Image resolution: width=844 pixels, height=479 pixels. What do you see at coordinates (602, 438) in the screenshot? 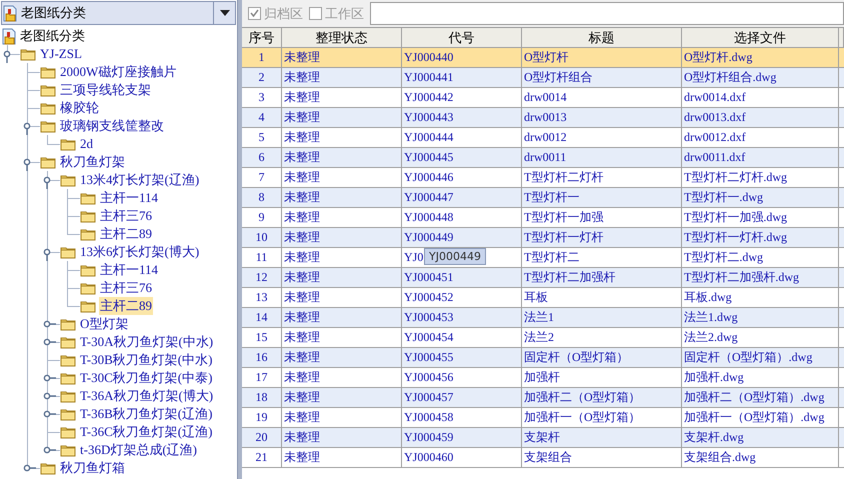
I see `table-cell: 支架杆` at bounding box center [602, 438].